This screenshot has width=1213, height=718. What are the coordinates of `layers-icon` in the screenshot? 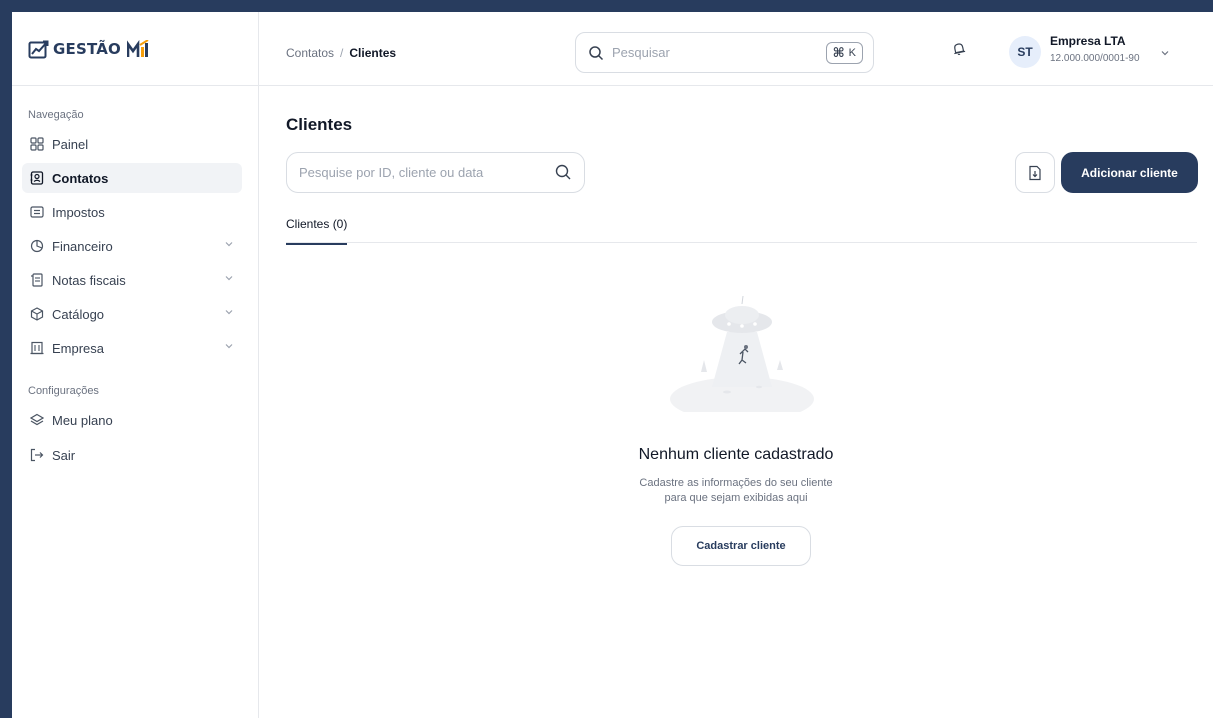 It's located at (37, 420).